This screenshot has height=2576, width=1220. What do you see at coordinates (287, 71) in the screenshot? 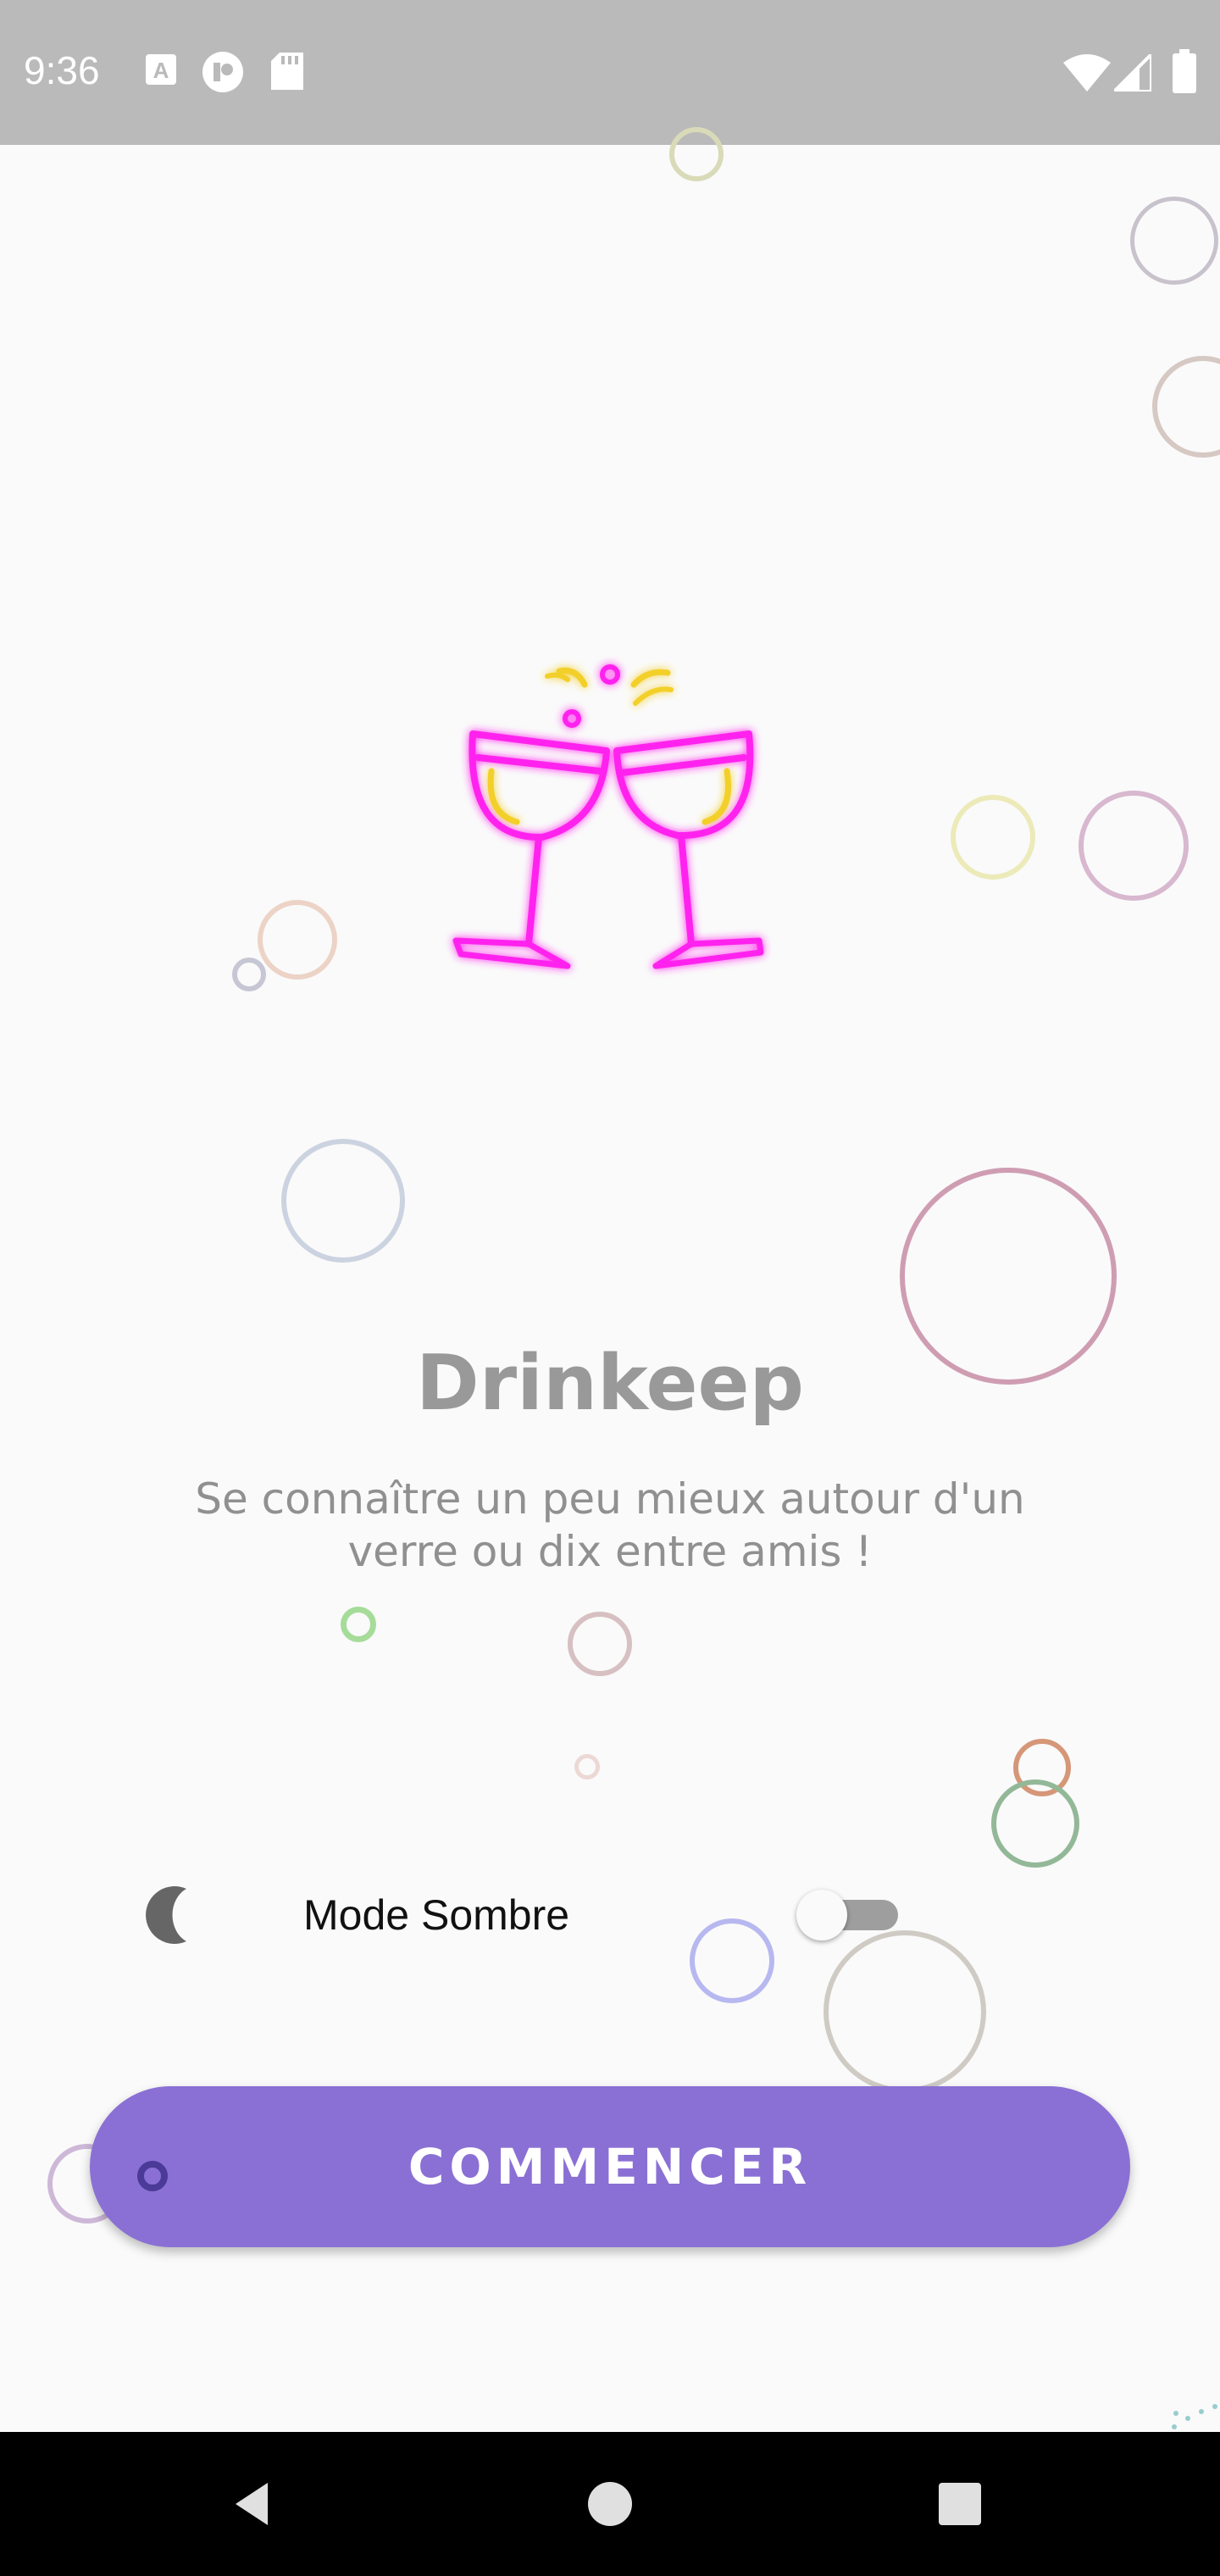
I see `sd-card-icon` at bounding box center [287, 71].